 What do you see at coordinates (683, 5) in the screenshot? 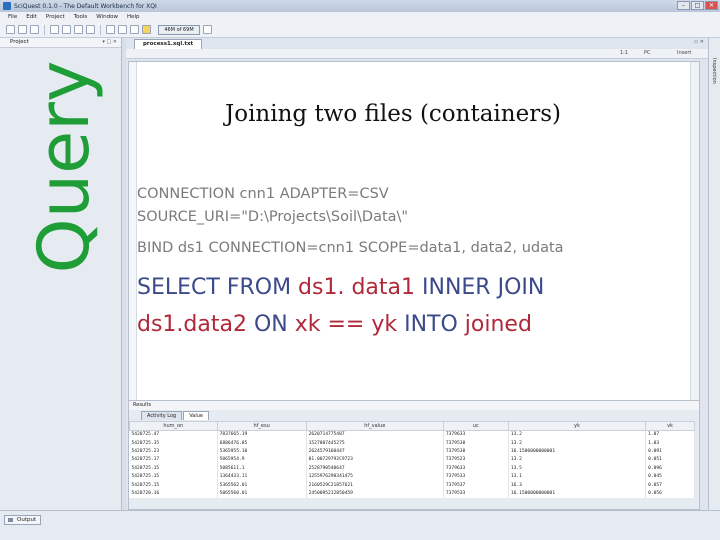
I see `minimize-icon: –` at bounding box center [683, 5].